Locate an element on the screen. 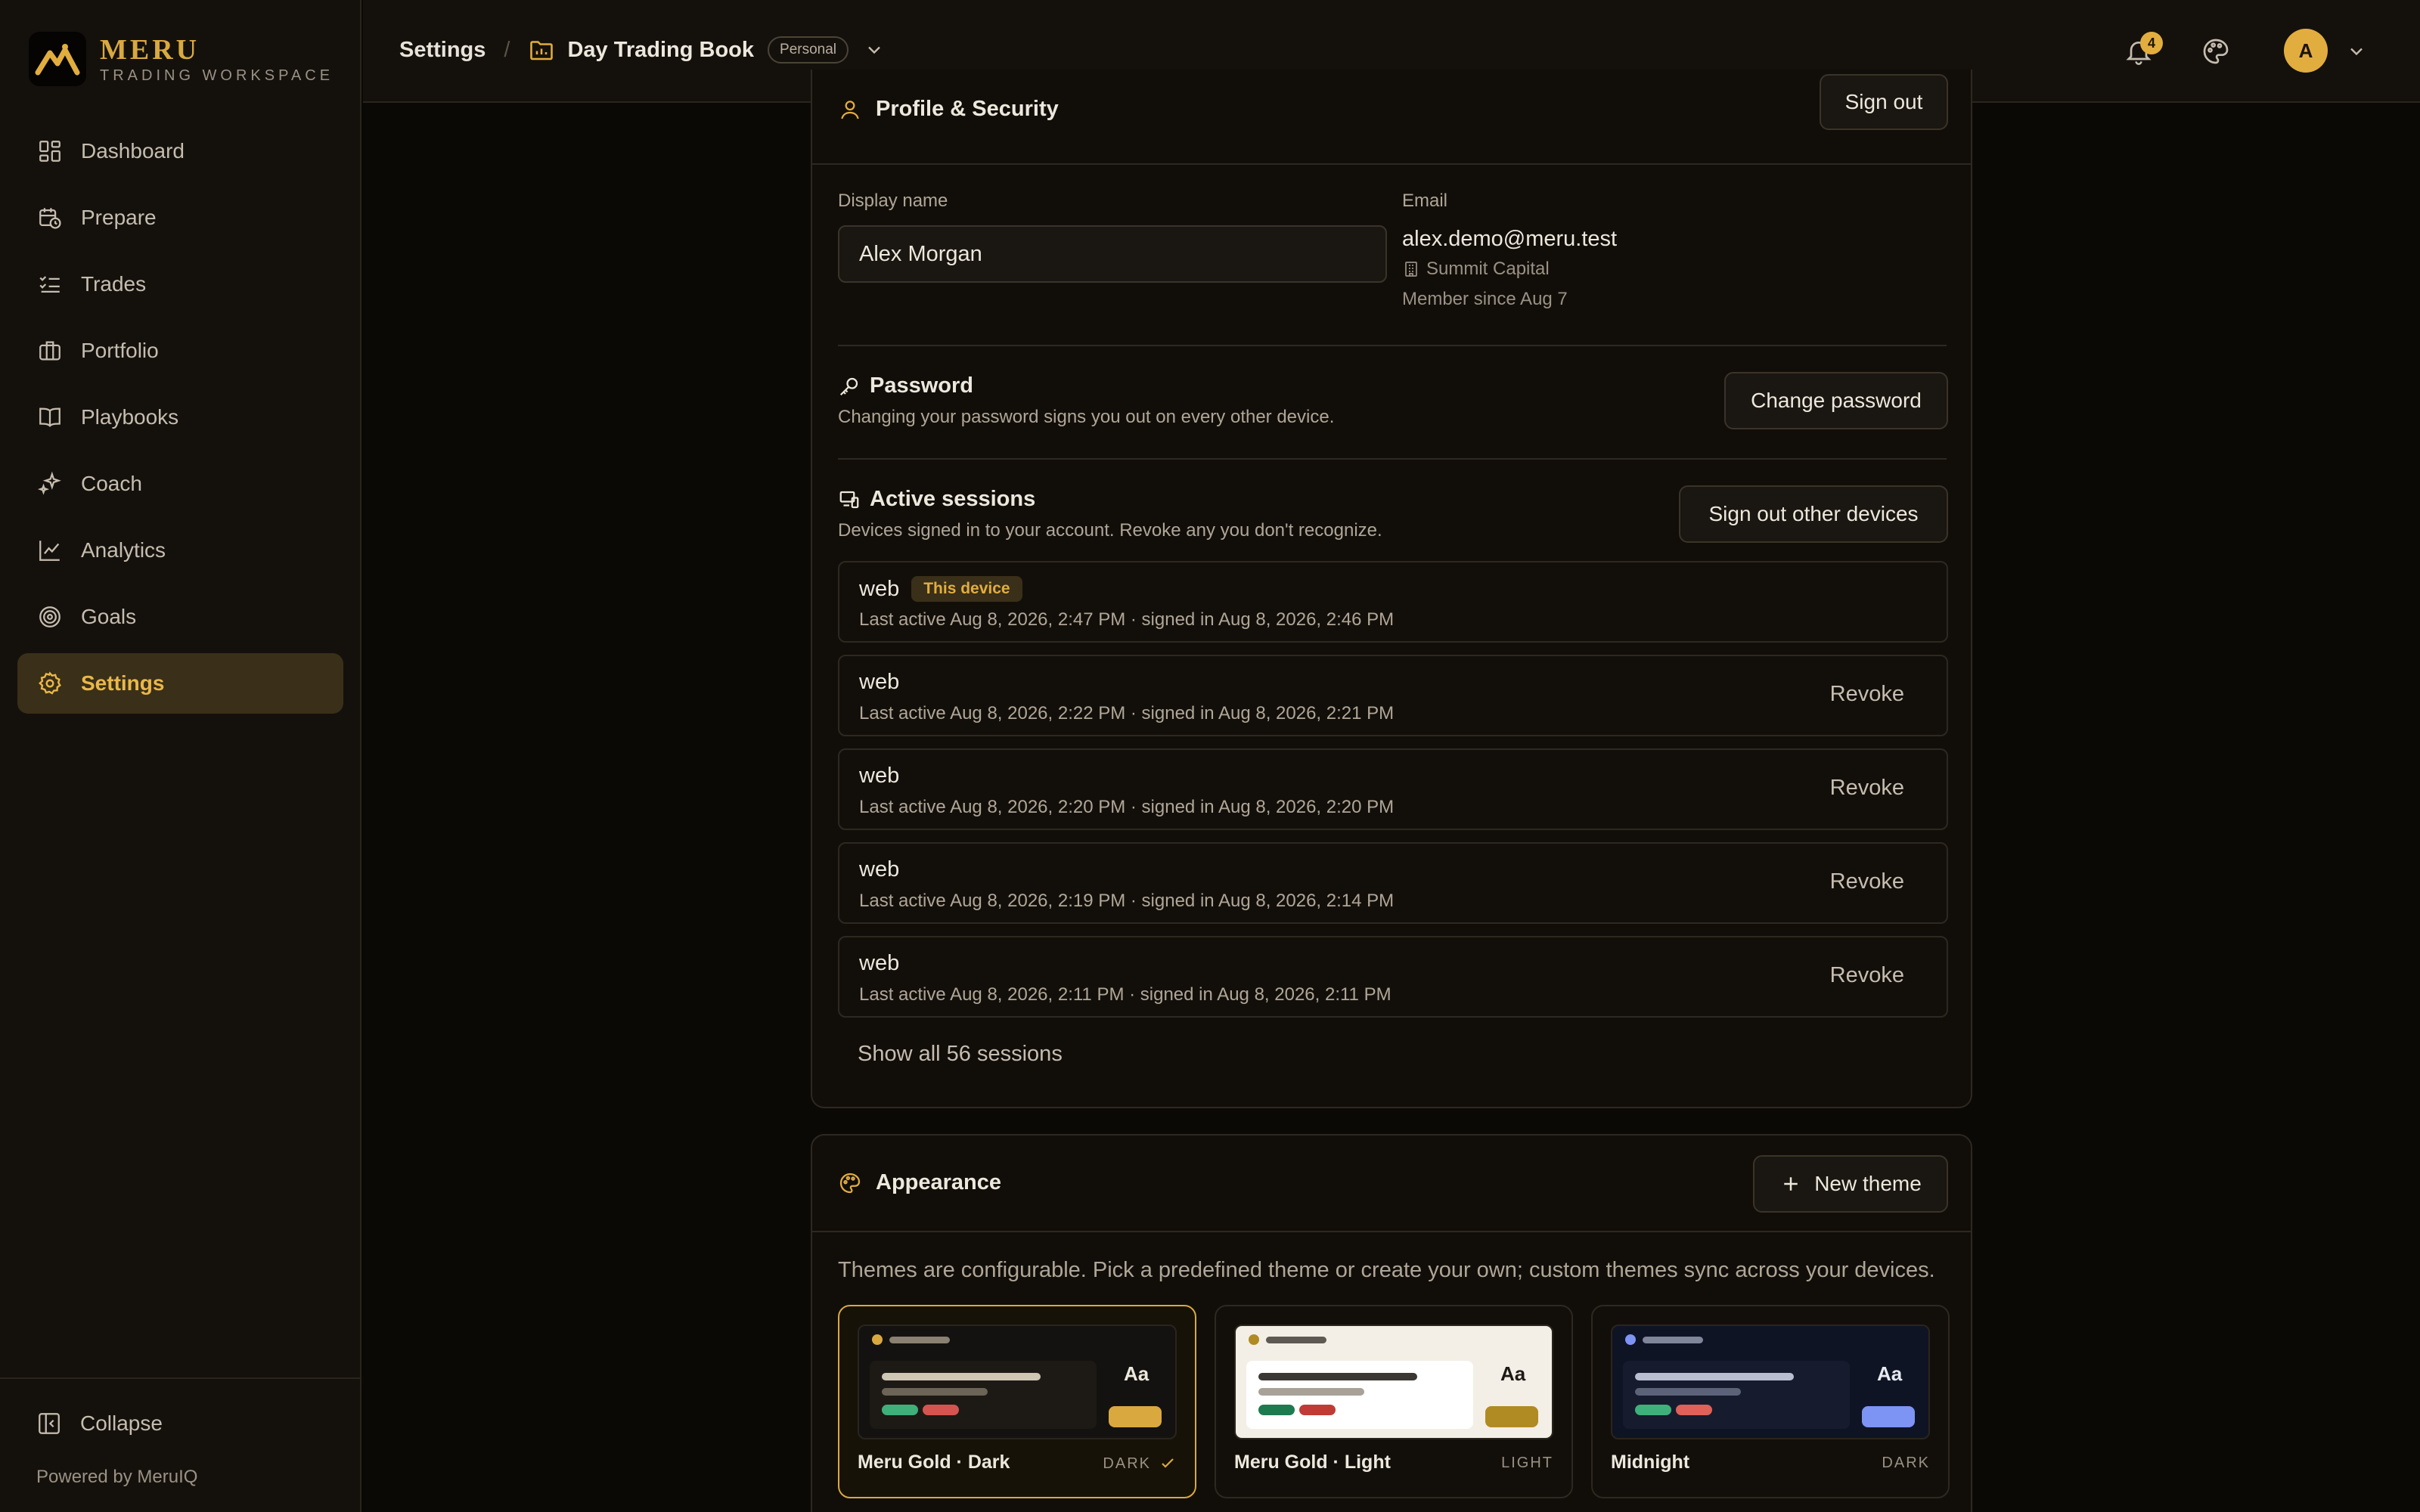  theme-card-midnight: Aa Midnight DARK is located at coordinates (1771, 1401).